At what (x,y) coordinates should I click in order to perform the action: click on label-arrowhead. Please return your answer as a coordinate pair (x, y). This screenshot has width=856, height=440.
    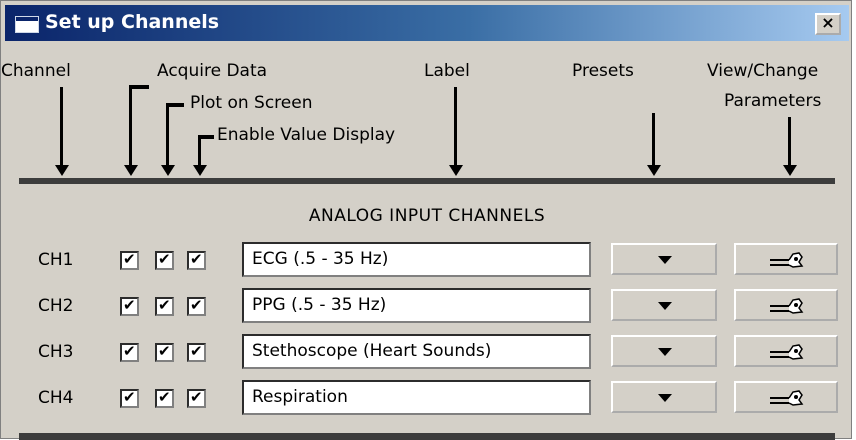
    Looking at the image, I should click on (456, 170).